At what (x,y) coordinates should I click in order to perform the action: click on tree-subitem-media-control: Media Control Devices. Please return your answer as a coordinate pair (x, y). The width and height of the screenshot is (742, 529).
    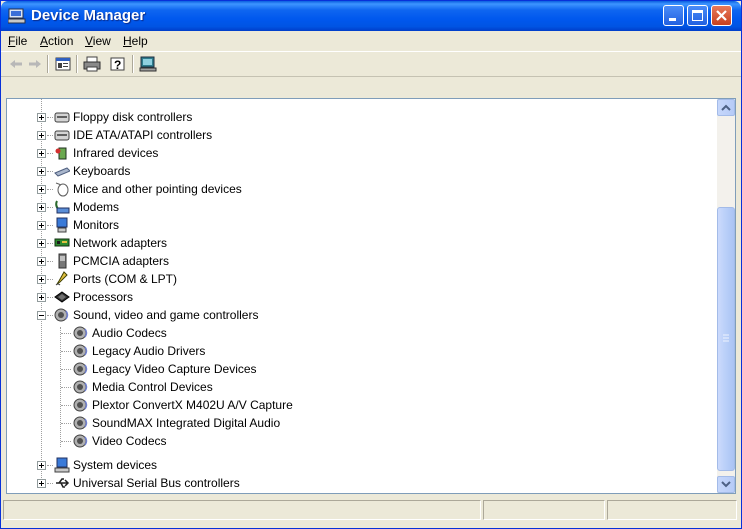
    Looking at the image, I should click on (357, 387).